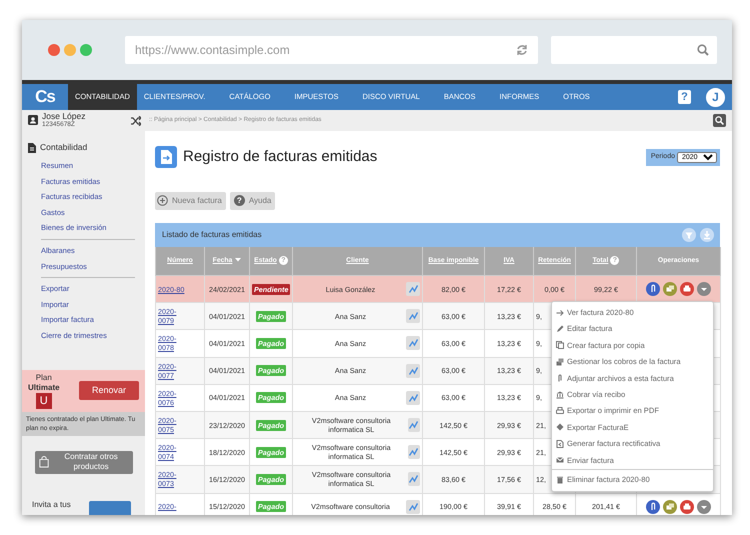  Describe the element at coordinates (51, 505) in the screenshot. I see `invite-text: Invita a tus` at that location.